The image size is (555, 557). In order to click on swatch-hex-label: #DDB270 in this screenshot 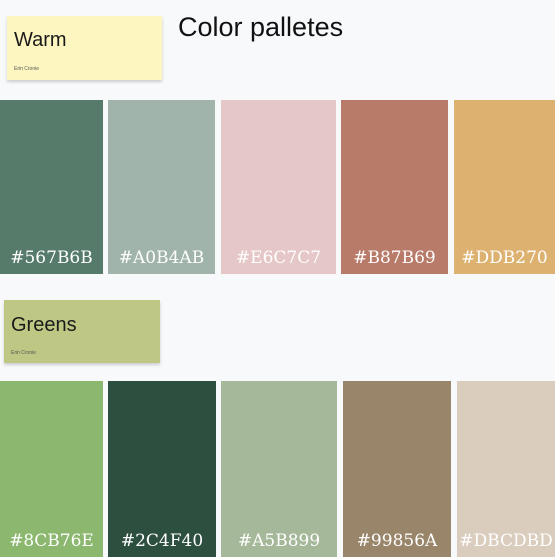, I will do `click(504, 258)`.